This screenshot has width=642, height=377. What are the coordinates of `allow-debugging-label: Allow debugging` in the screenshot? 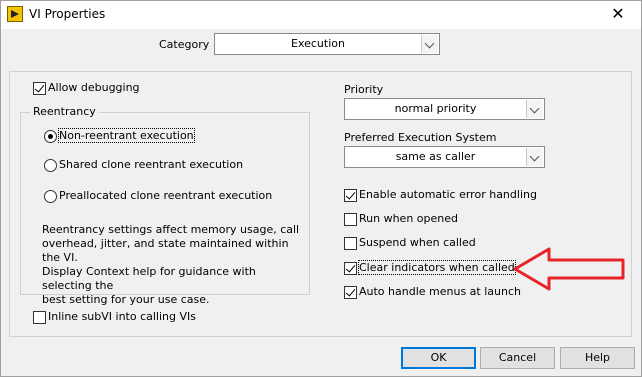 It's located at (94, 87).